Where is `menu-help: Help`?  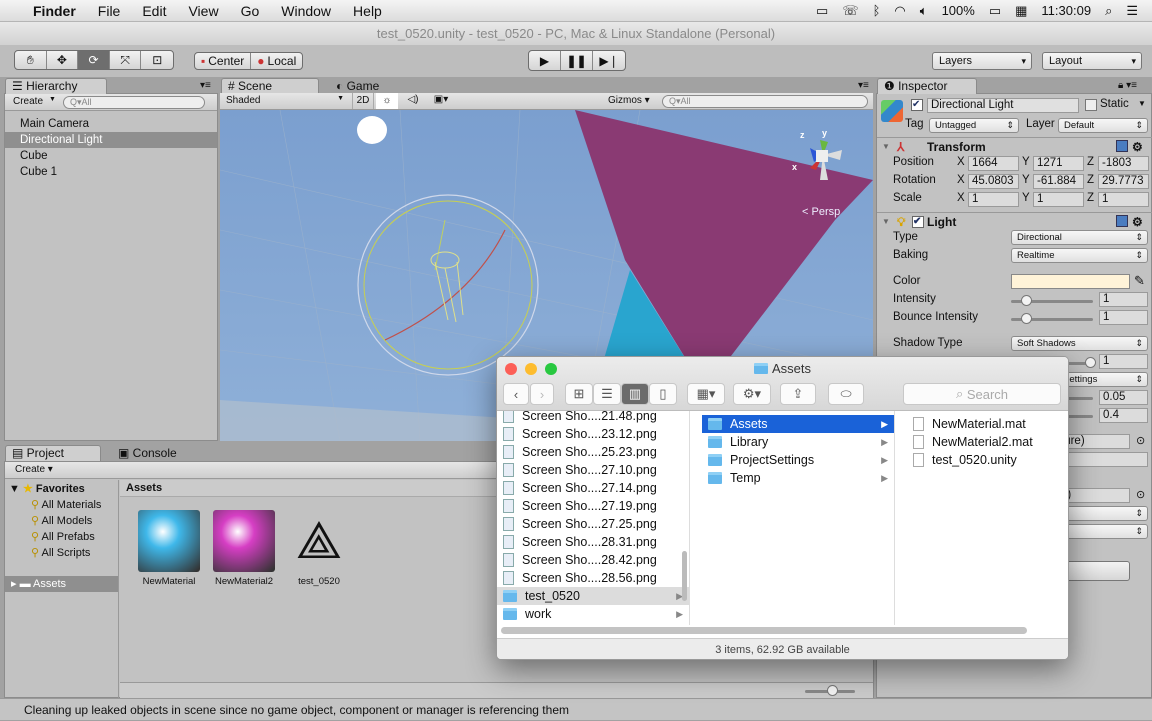
menu-help: Help is located at coordinates (367, 11).